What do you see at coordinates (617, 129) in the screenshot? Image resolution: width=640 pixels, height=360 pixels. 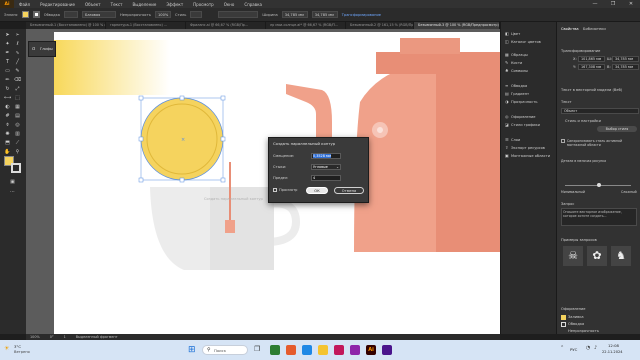 I see `choose-style-button: Выбор стиля` at bounding box center [617, 129].